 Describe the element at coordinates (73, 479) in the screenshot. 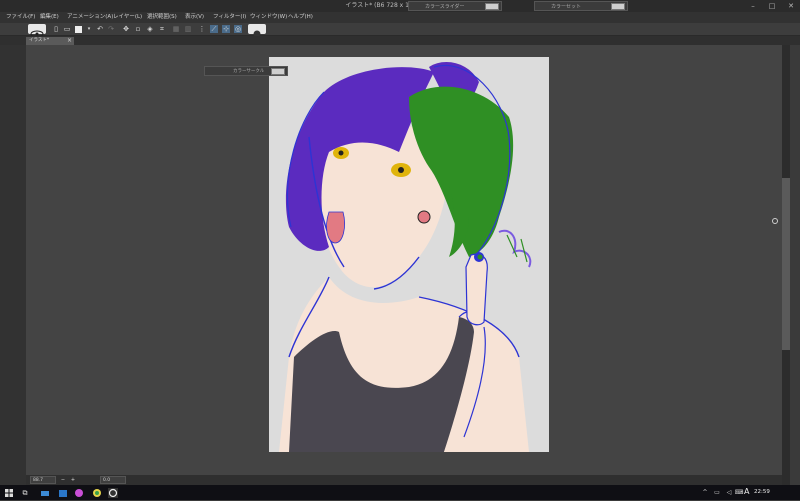

I see `zoom-in-icon: +` at that location.